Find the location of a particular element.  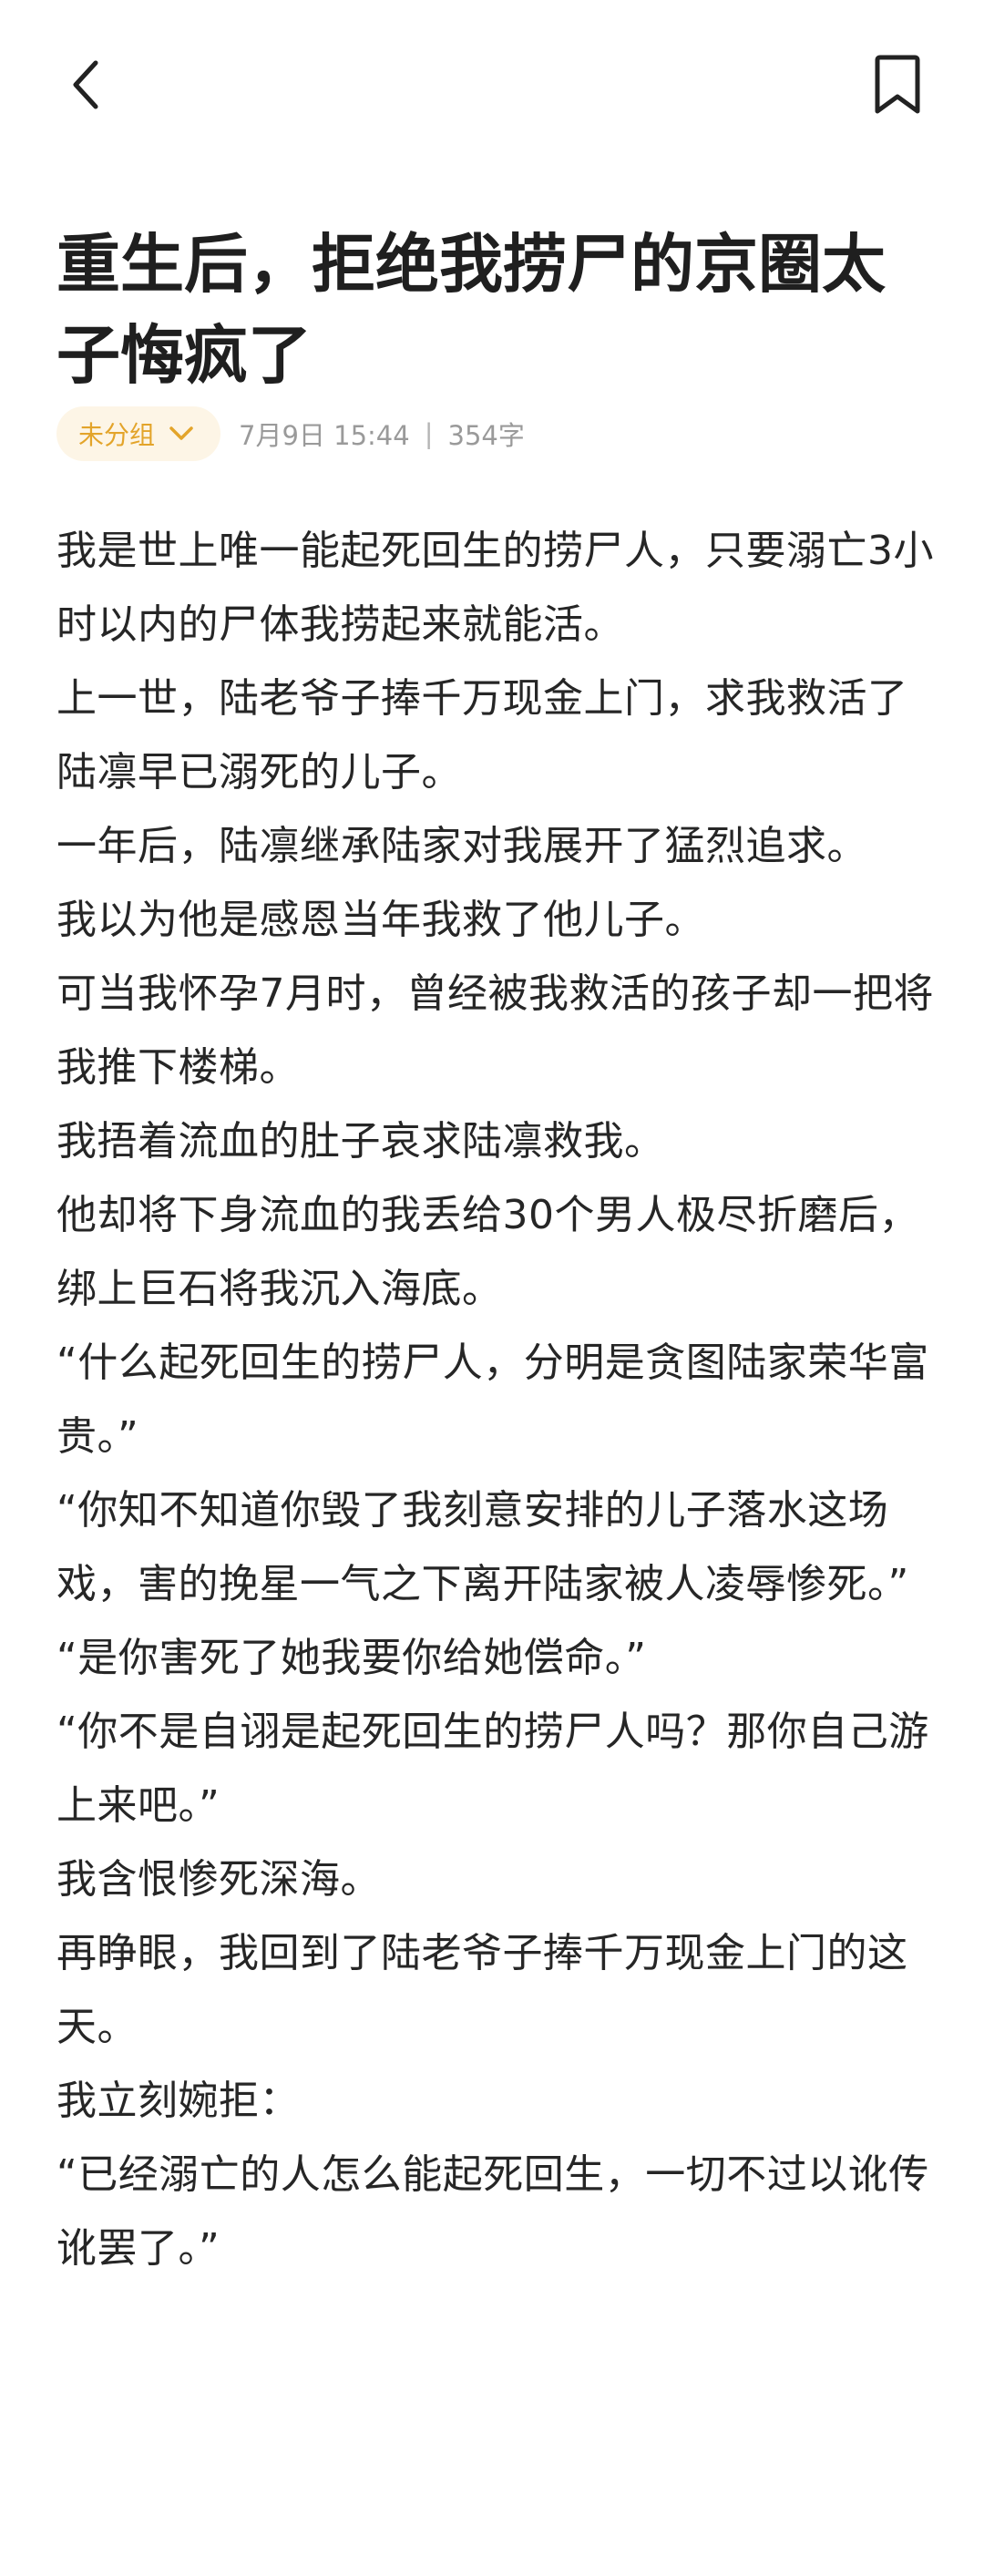

paragraph: 一年后，陆凛继承陆家对我展开了猛烈追求。 is located at coordinates (461, 846).